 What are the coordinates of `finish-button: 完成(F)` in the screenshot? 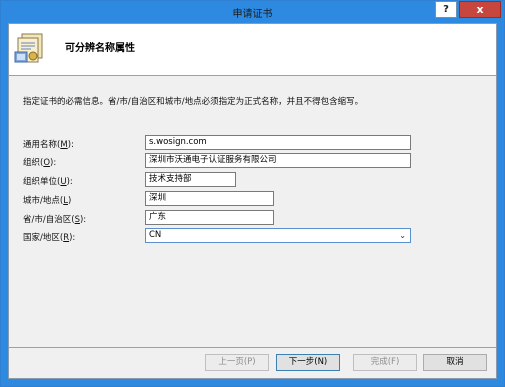 It's located at (385, 362).